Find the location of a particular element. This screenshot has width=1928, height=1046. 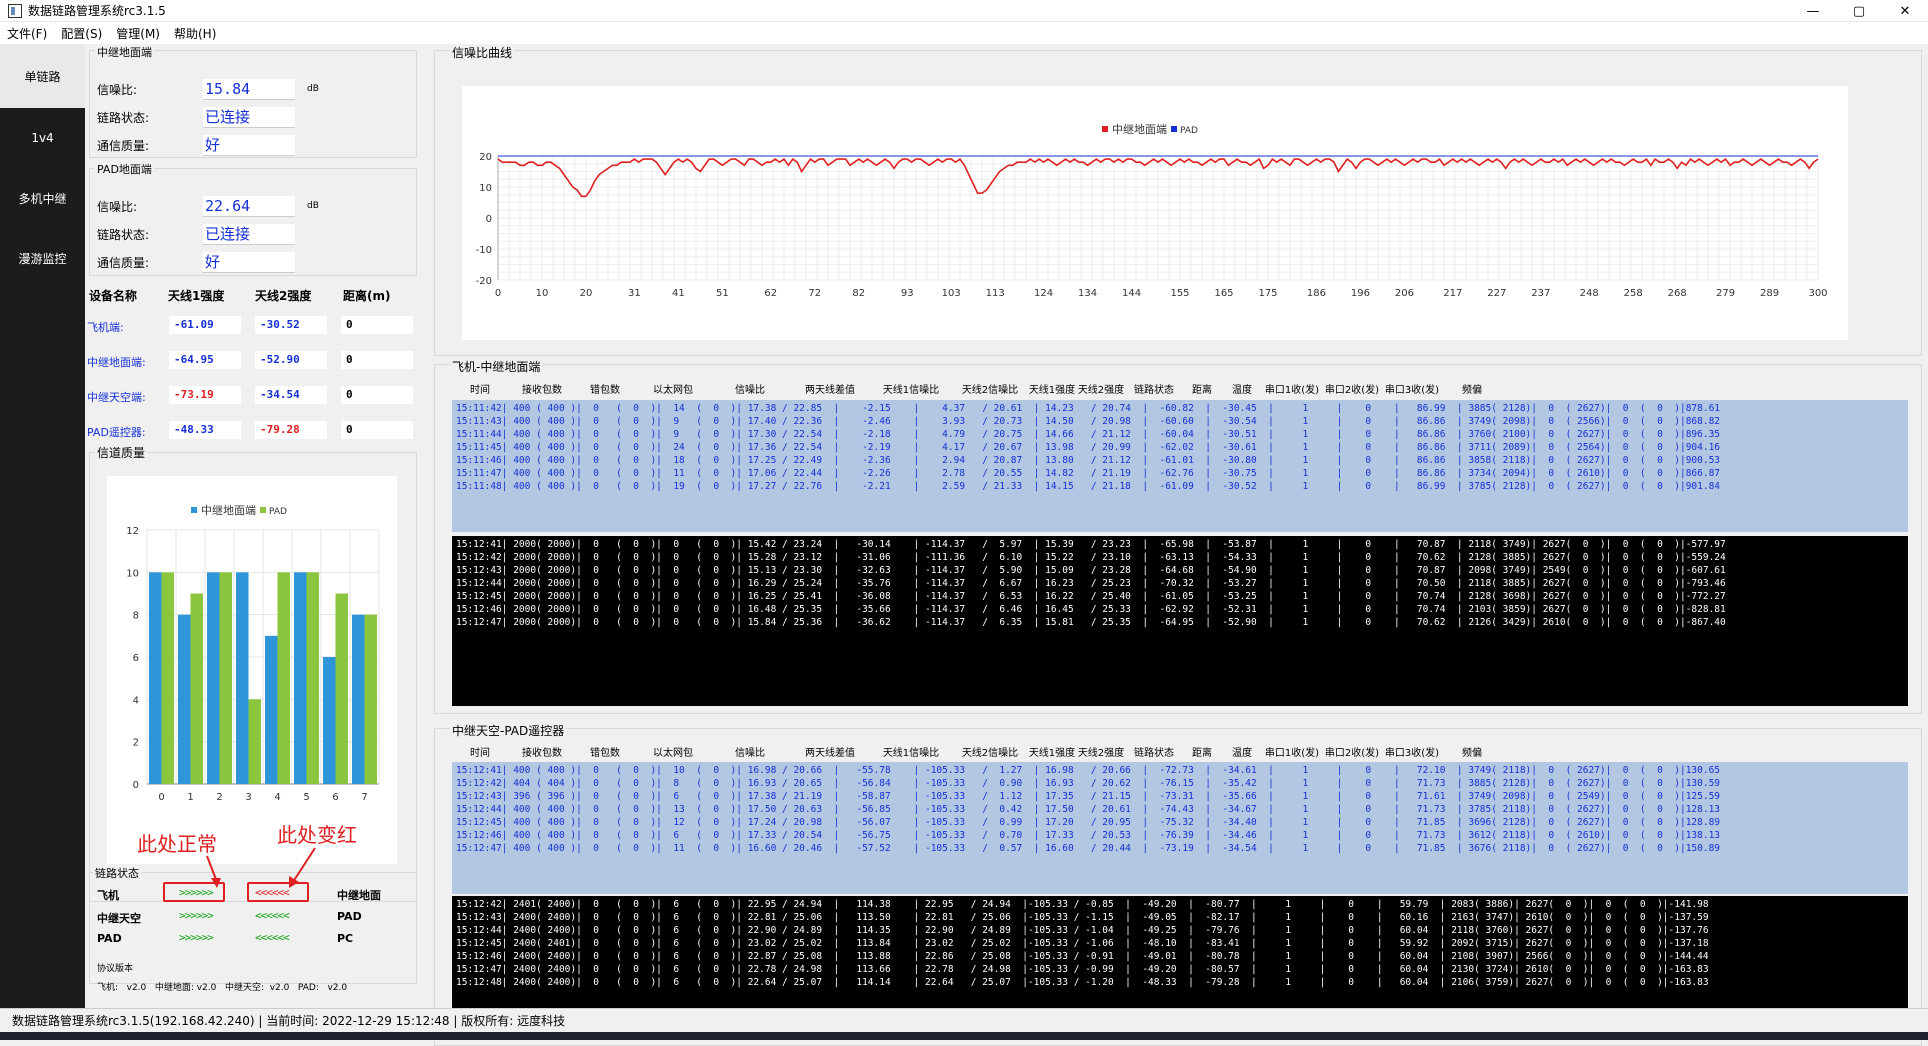

relay-quality-value: 好 is located at coordinates (249, 145).